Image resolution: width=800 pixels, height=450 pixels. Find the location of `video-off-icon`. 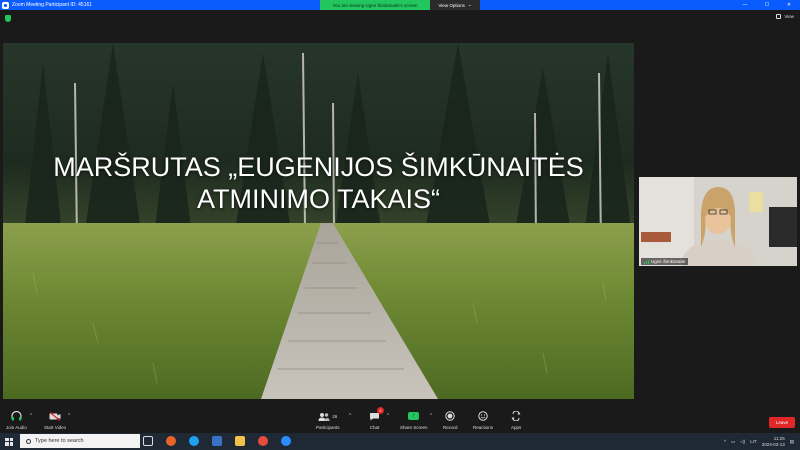

video-off-icon is located at coordinates (55, 416).